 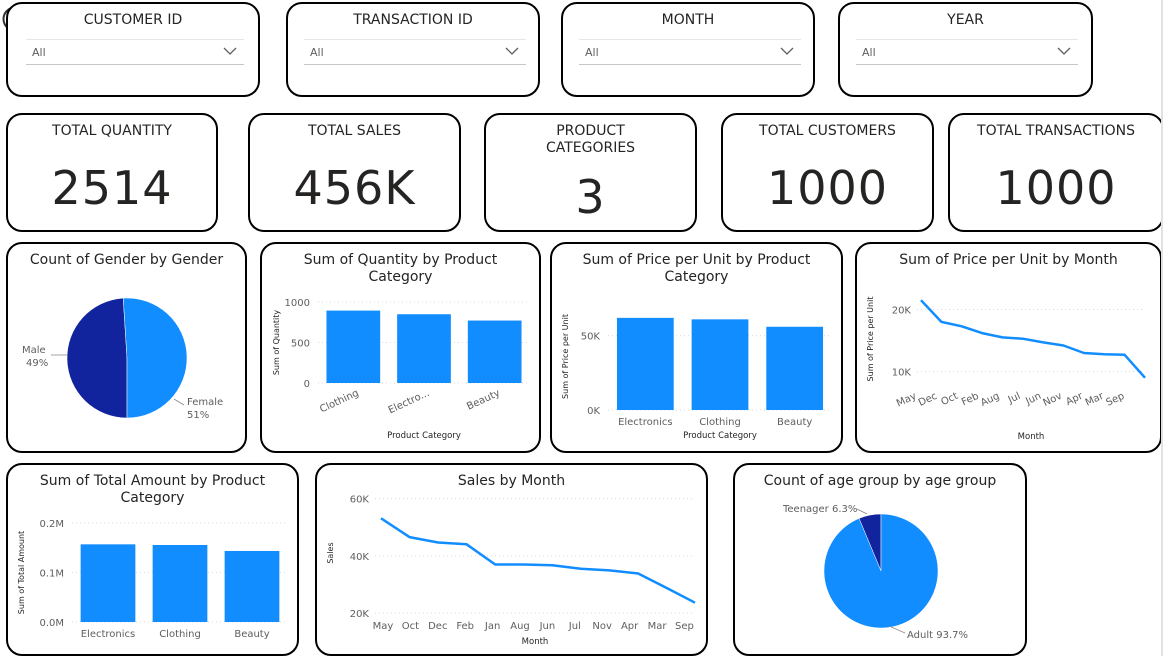 I want to click on filter-card-month: MONTH All, so click(x=688, y=49).